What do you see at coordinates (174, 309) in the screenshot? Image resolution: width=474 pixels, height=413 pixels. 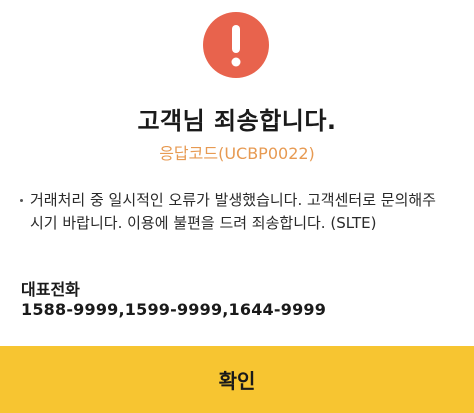 I see `representative-phone-numbers: 1588-9999,1599-9999,1644-9999` at bounding box center [174, 309].